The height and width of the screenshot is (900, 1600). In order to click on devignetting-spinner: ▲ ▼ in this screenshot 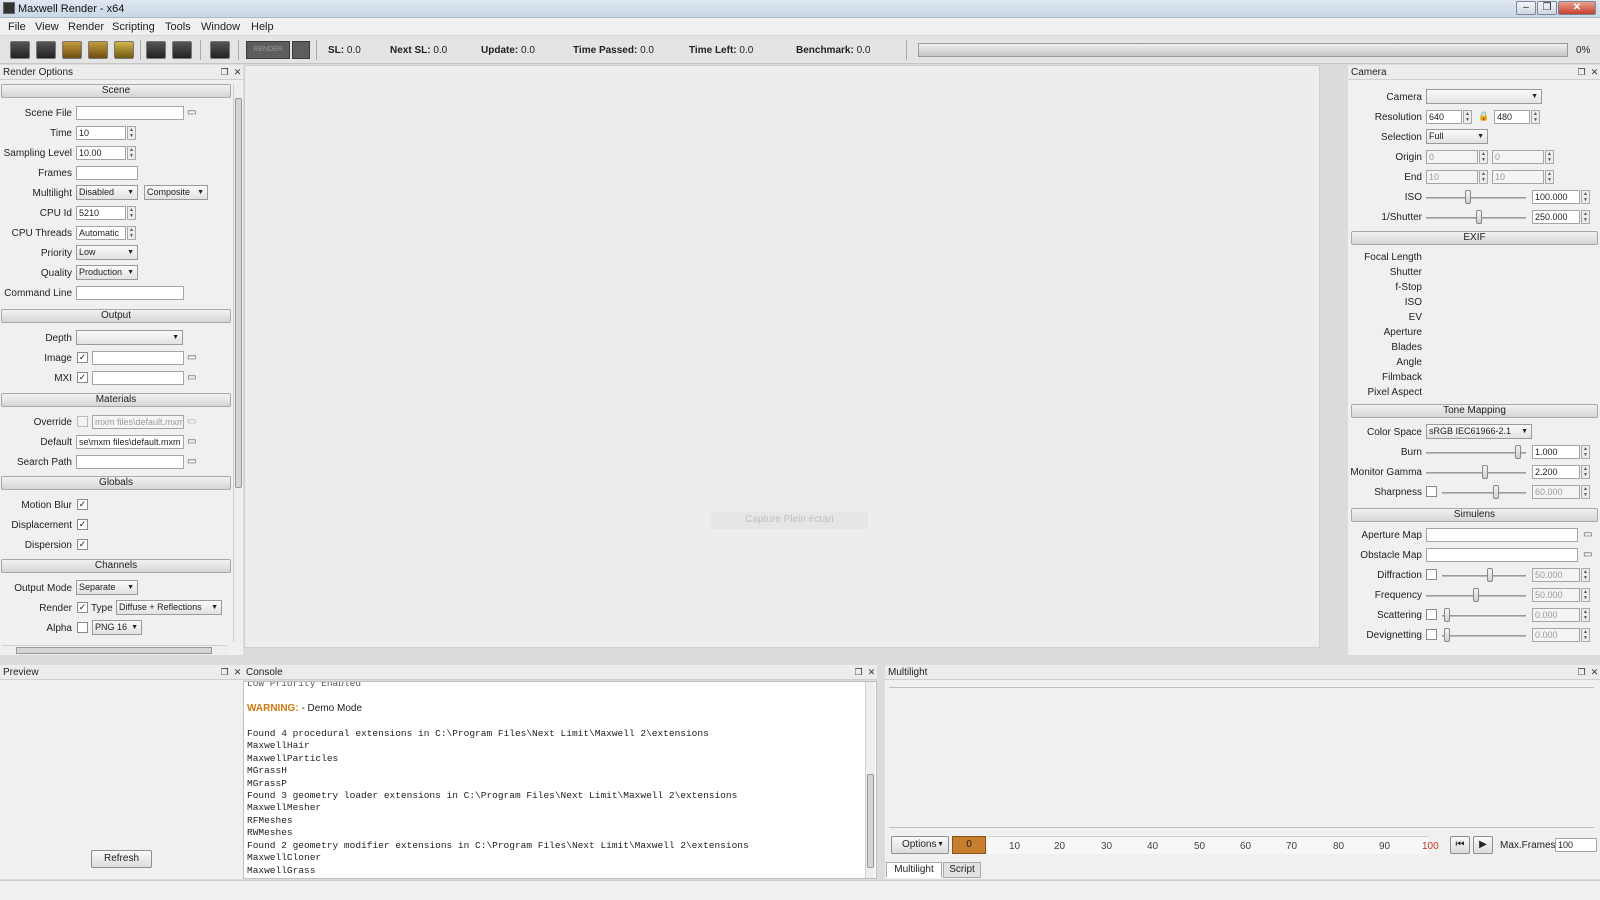, I will do `click(1585, 635)`.